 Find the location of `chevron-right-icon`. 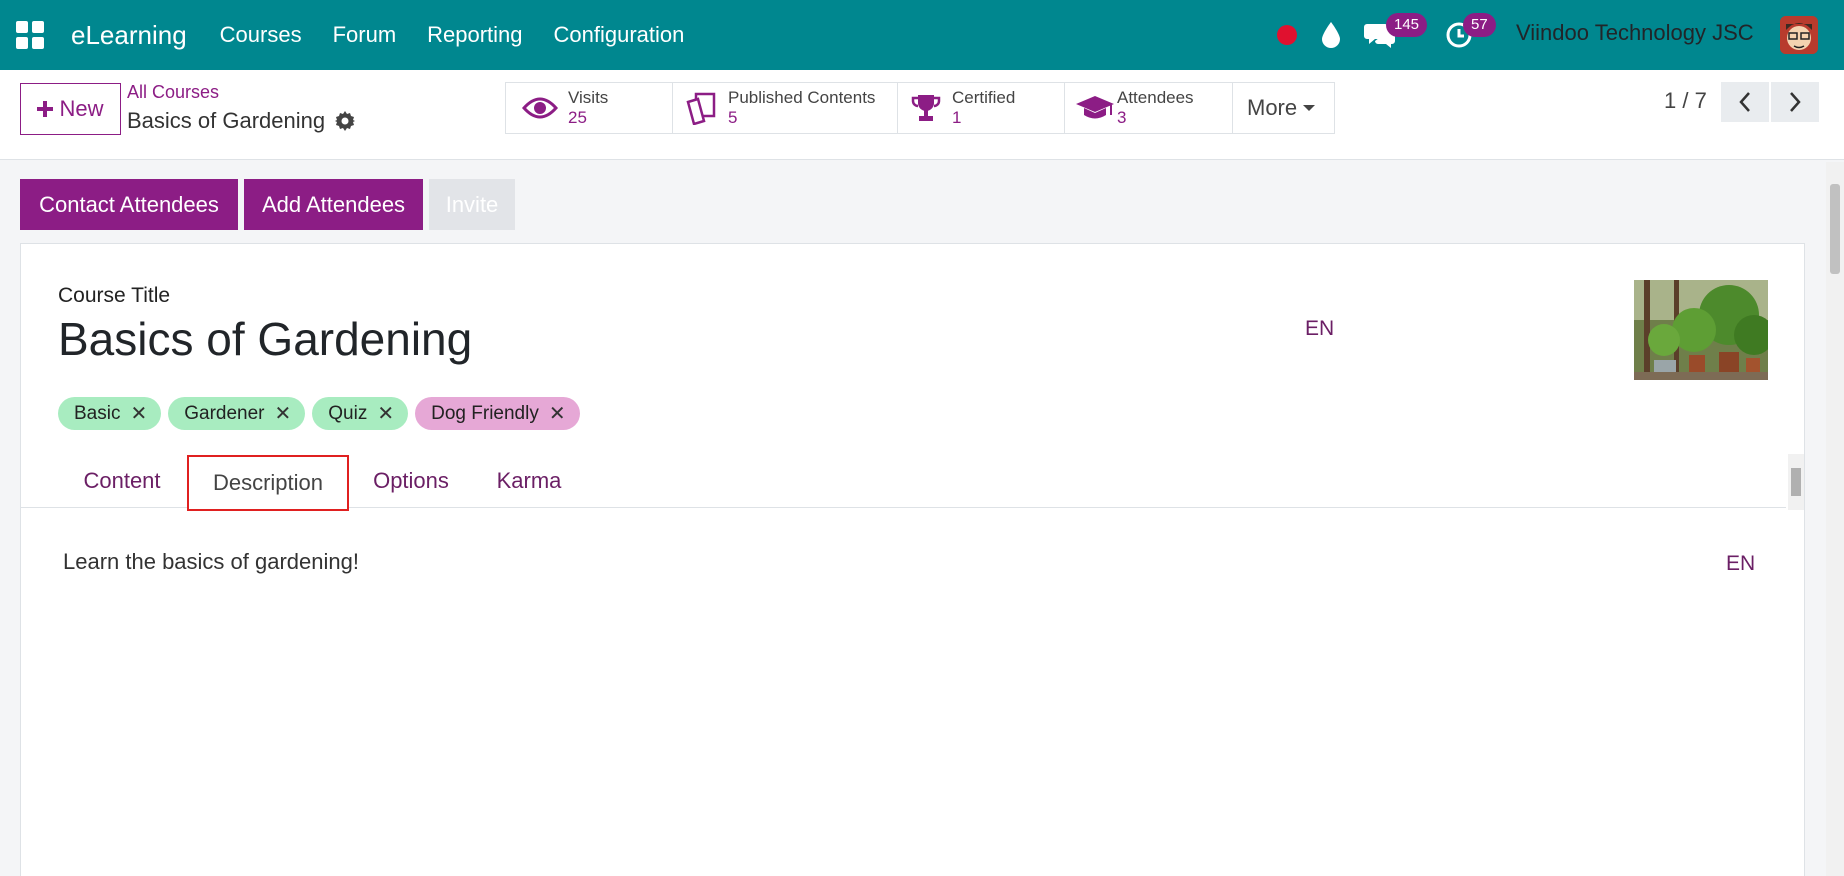

chevron-right-icon is located at coordinates (1795, 102).